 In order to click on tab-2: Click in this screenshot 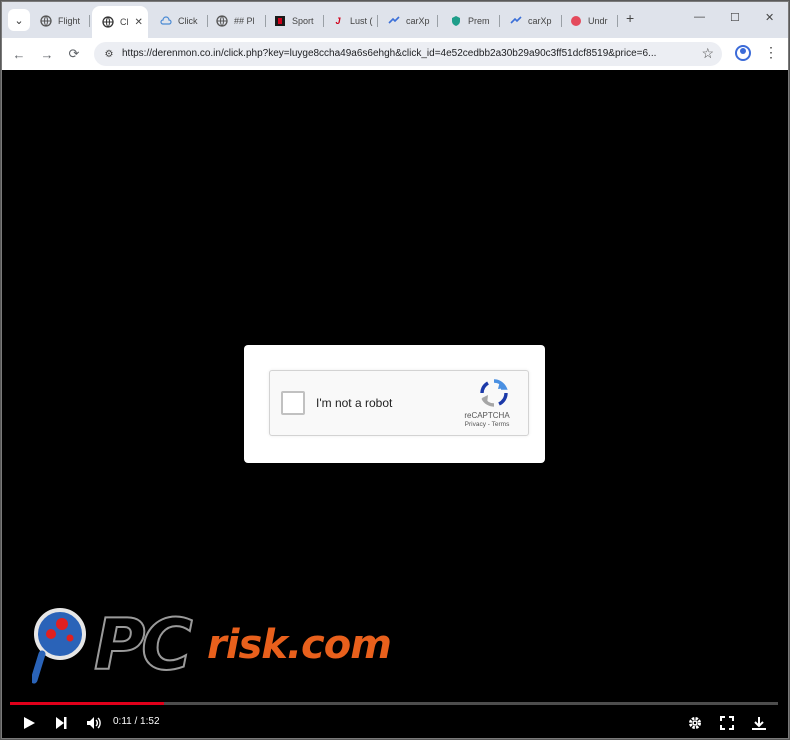, I will do `click(184, 21)`.